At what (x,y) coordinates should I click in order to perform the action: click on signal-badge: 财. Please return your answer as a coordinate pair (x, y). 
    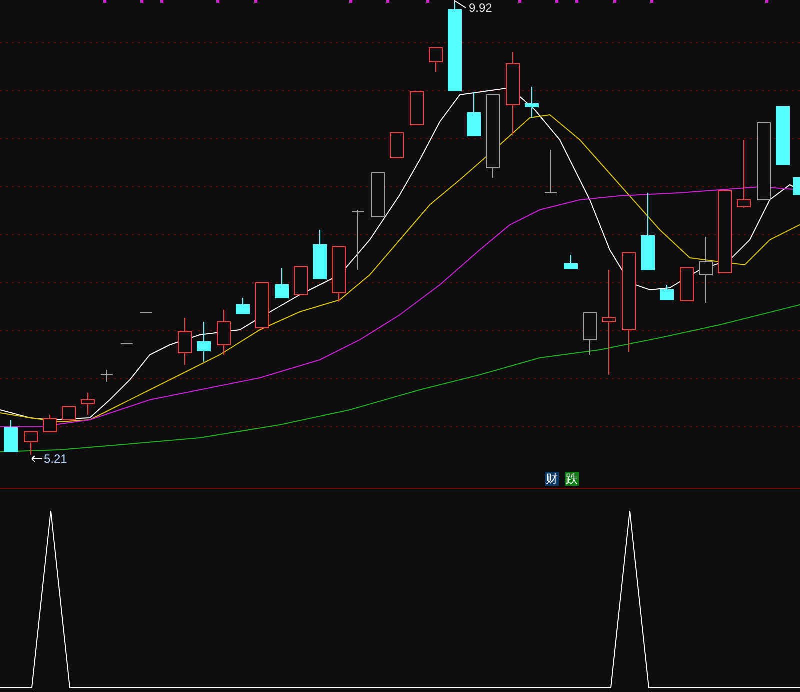
    Looking at the image, I should click on (552, 479).